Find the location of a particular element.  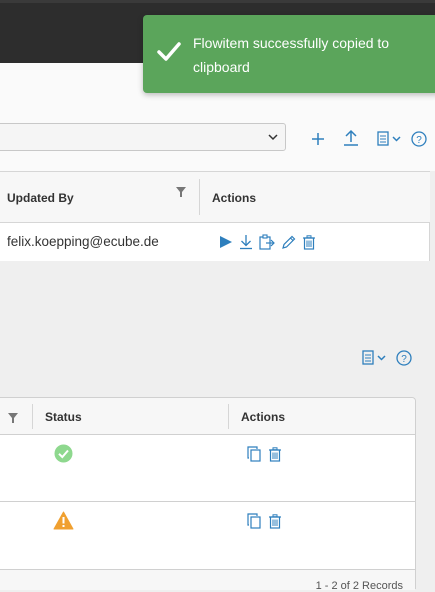

run-button is located at coordinates (226, 242).